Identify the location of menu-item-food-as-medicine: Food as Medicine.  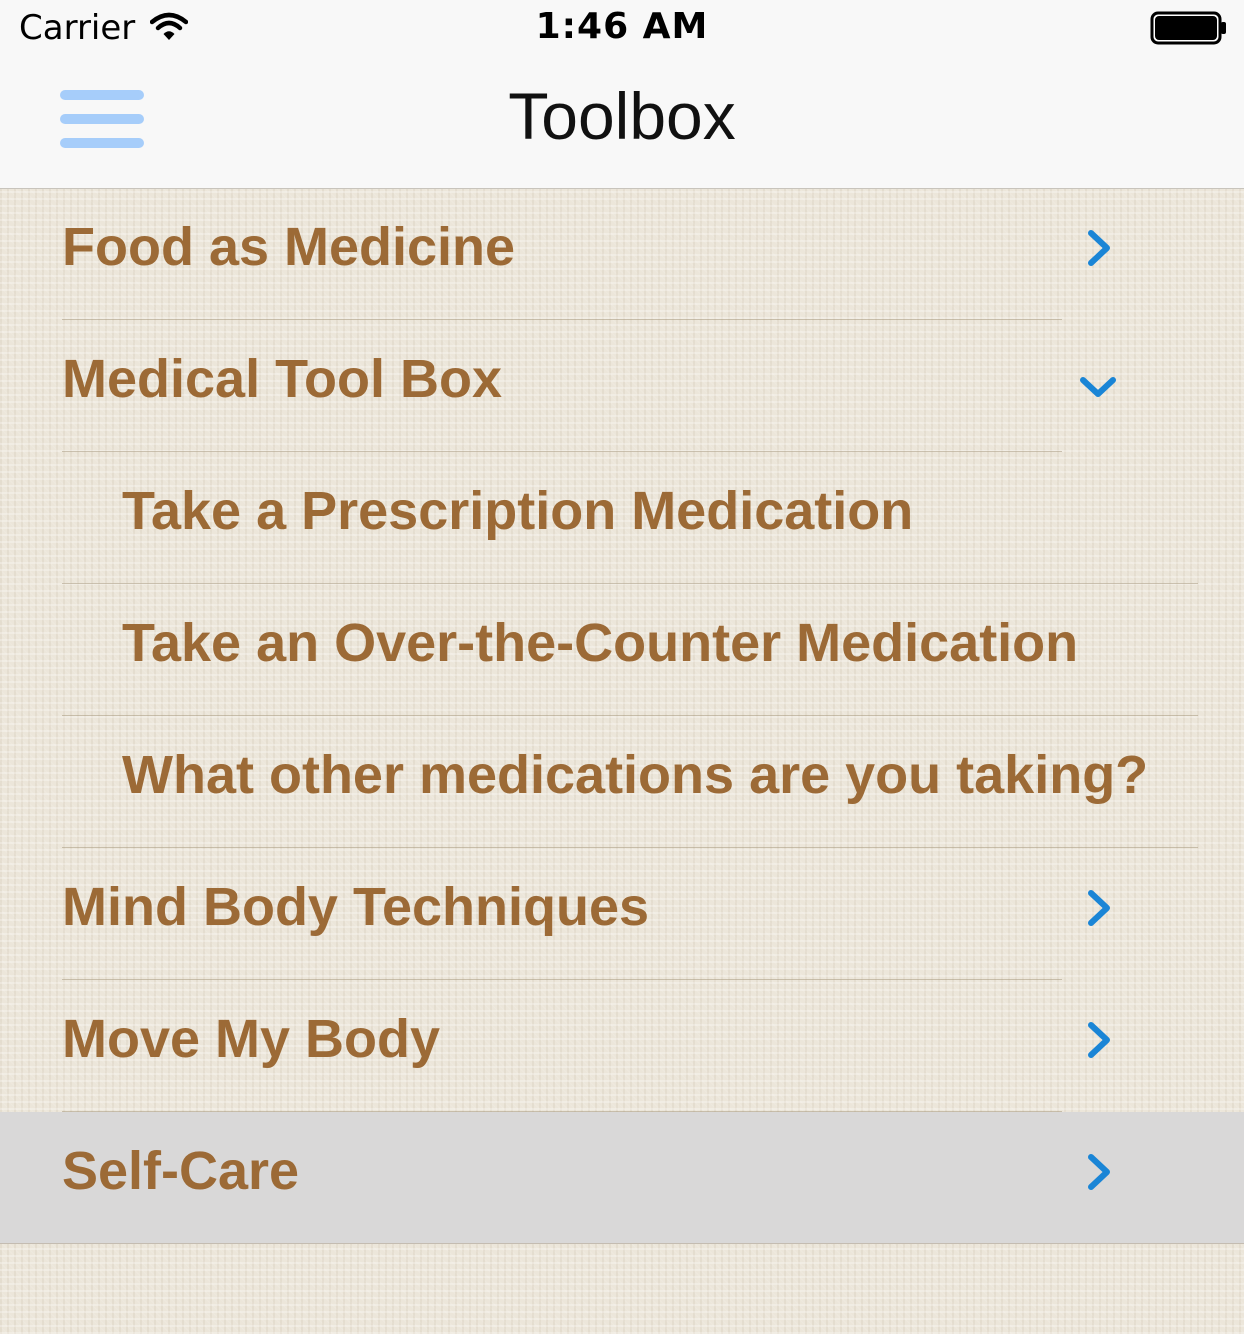
(622, 254).